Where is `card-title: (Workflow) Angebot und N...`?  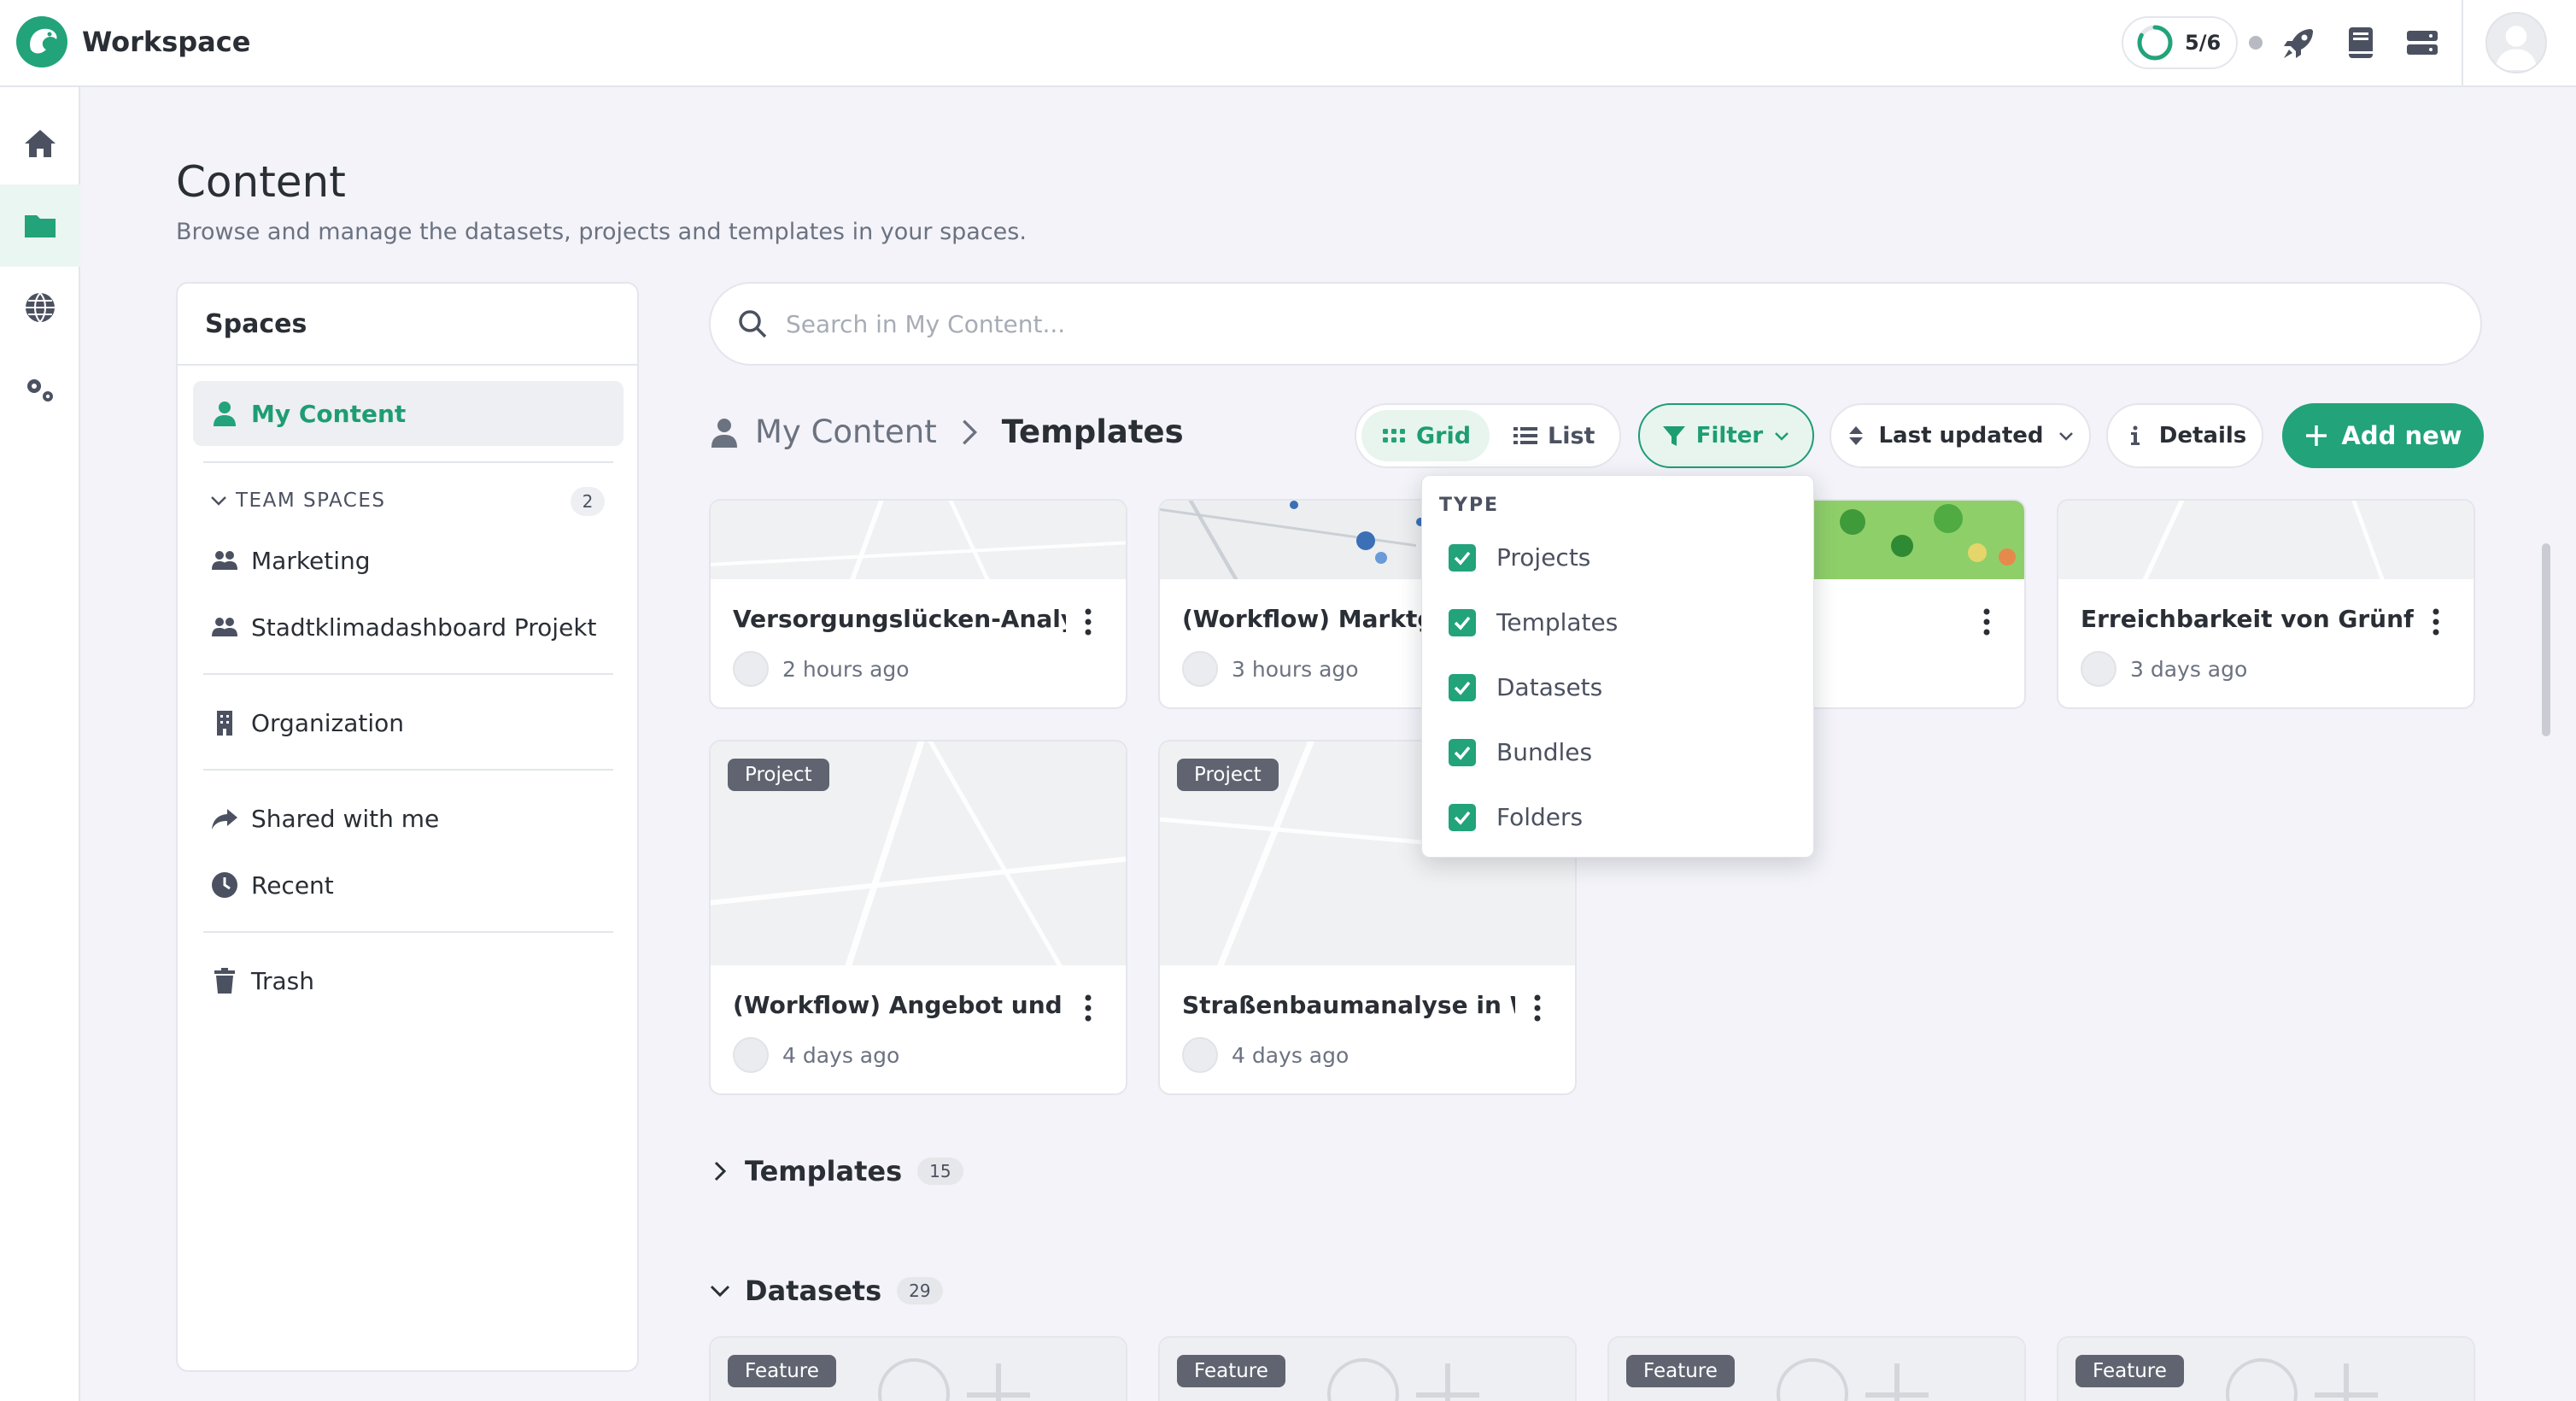 card-title: (Workflow) Angebot und N... is located at coordinates (899, 1005).